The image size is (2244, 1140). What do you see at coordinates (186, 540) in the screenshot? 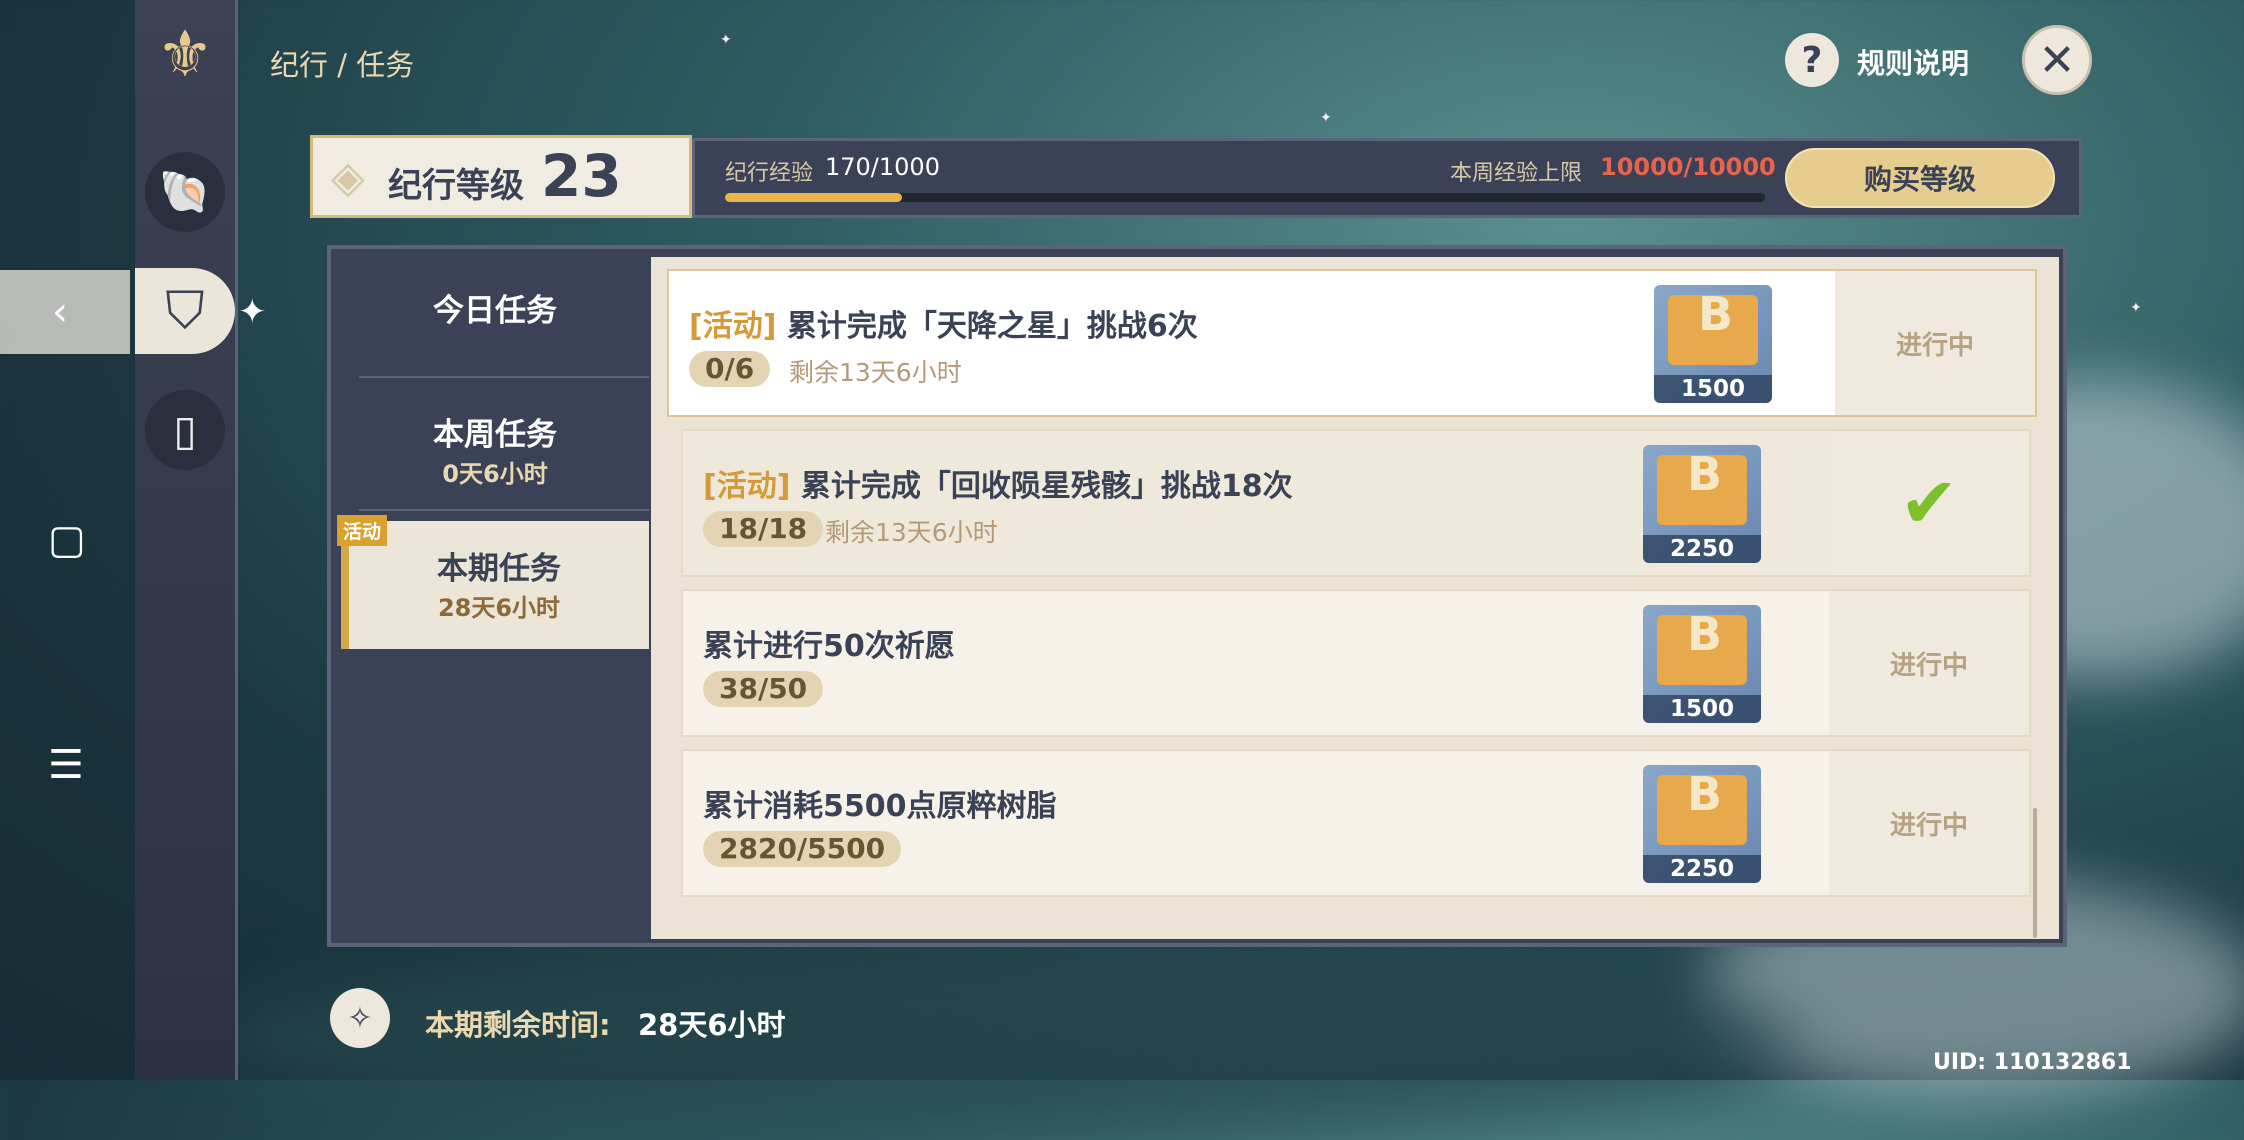
I see `nav-column: ⚜ 🐚 ⛉ ▯` at bounding box center [186, 540].